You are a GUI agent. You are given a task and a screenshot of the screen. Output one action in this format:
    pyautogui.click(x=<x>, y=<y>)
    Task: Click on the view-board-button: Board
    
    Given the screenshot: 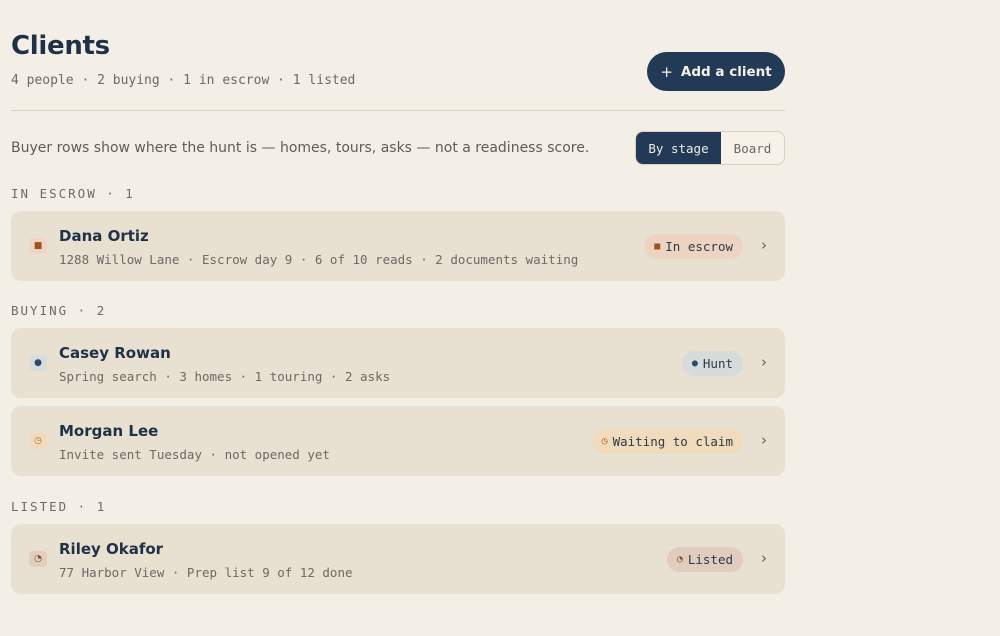 What is the action you would take?
    pyautogui.click(x=752, y=148)
    